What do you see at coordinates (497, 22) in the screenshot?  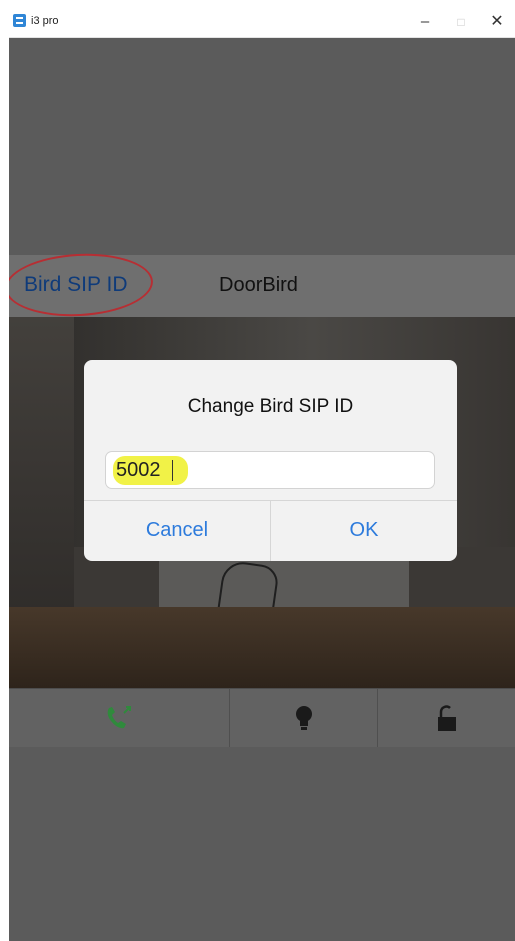 I see `close-button: ✕` at bounding box center [497, 22].